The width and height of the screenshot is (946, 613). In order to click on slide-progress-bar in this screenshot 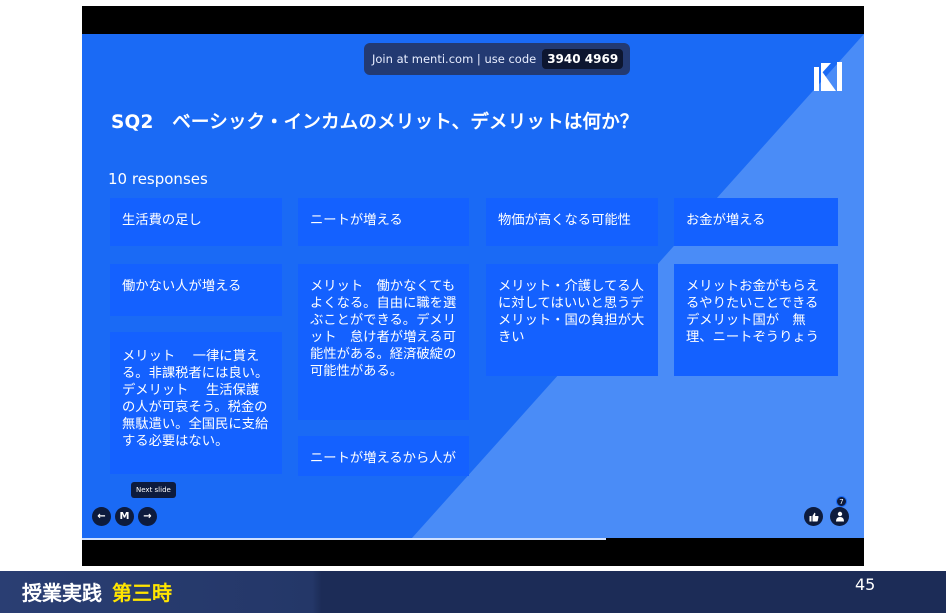, I will do `click(344, 539)`.